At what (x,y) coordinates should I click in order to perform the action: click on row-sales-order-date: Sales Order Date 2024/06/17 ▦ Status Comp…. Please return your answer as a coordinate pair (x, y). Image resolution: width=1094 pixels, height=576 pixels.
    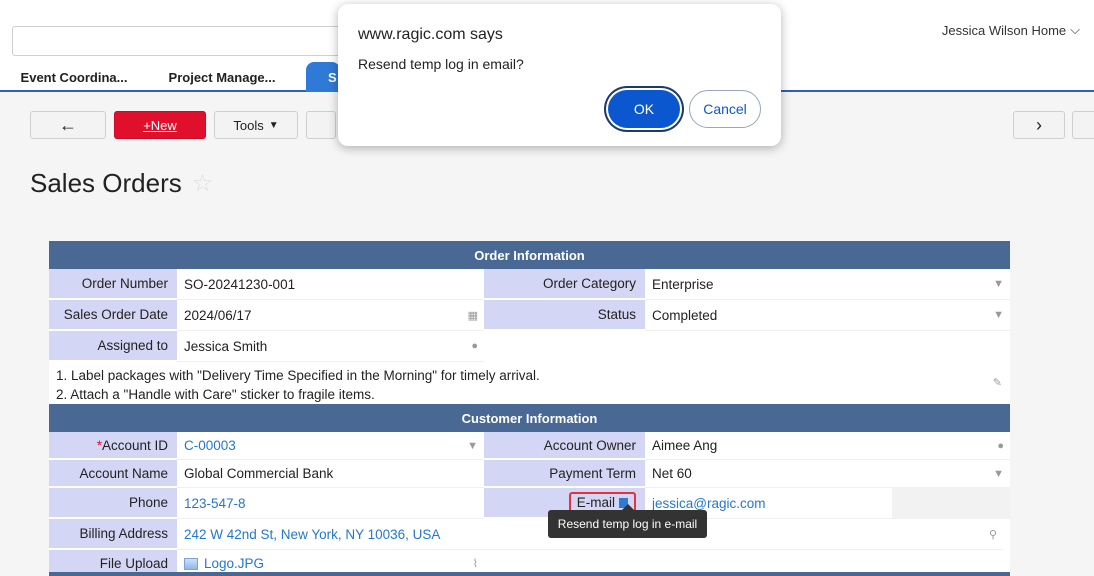
    Looking at the image, I should click on (529, 315).